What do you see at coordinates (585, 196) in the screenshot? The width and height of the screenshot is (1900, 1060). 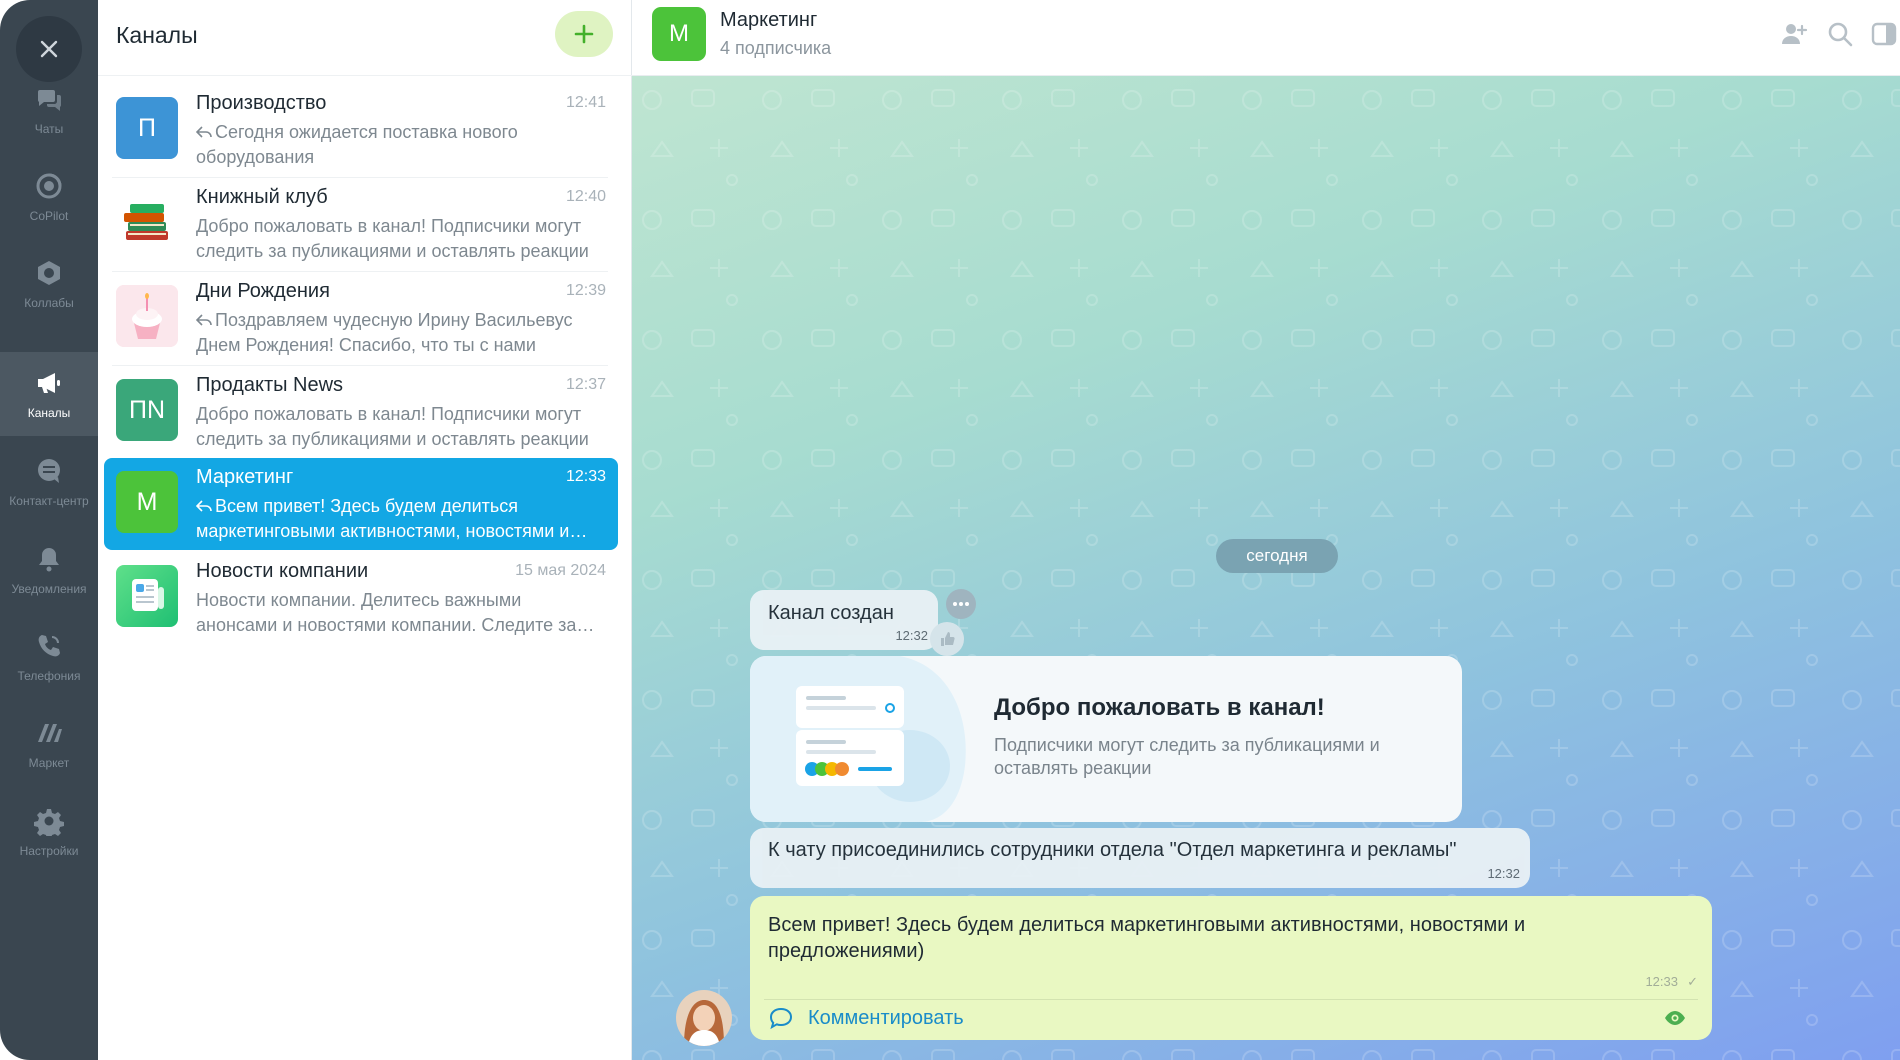 I see `channel-time: 12:40` at bounding box center [585, 196].